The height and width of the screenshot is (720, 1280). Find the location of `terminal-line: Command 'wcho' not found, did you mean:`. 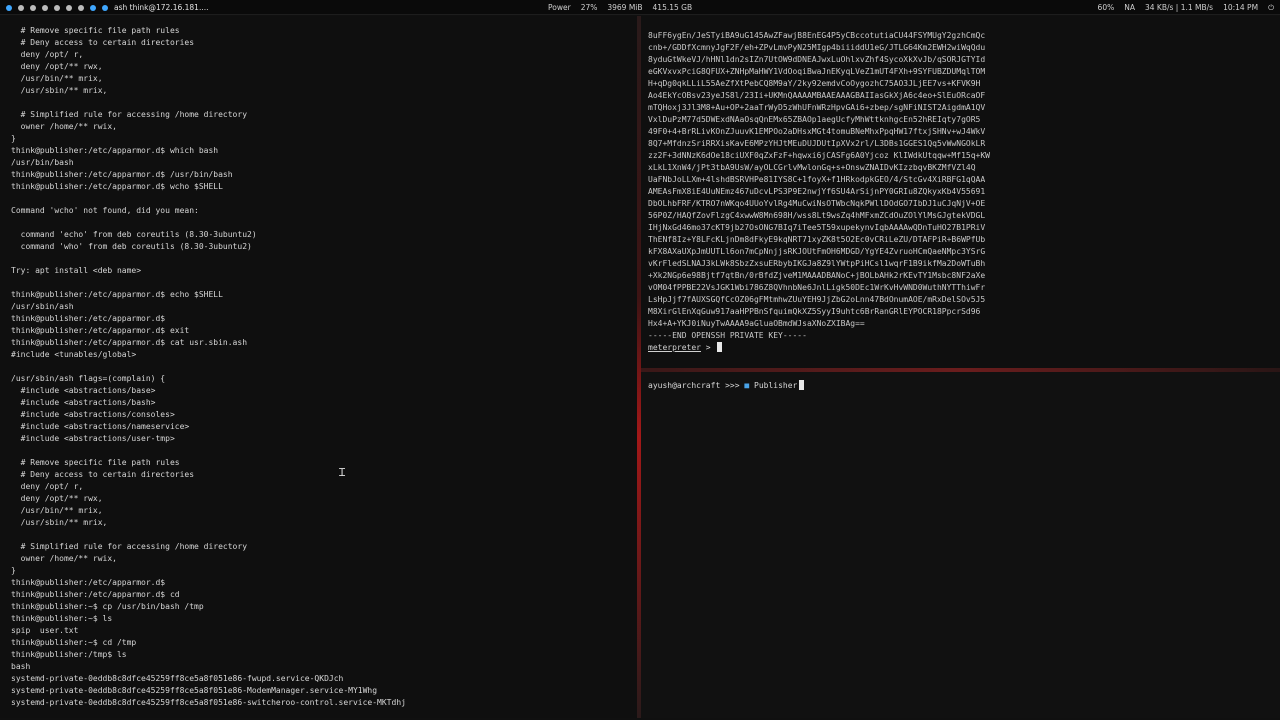

terminal-line: Command 'wcho' not found, did you mean: is located at coordinates (105, 210).